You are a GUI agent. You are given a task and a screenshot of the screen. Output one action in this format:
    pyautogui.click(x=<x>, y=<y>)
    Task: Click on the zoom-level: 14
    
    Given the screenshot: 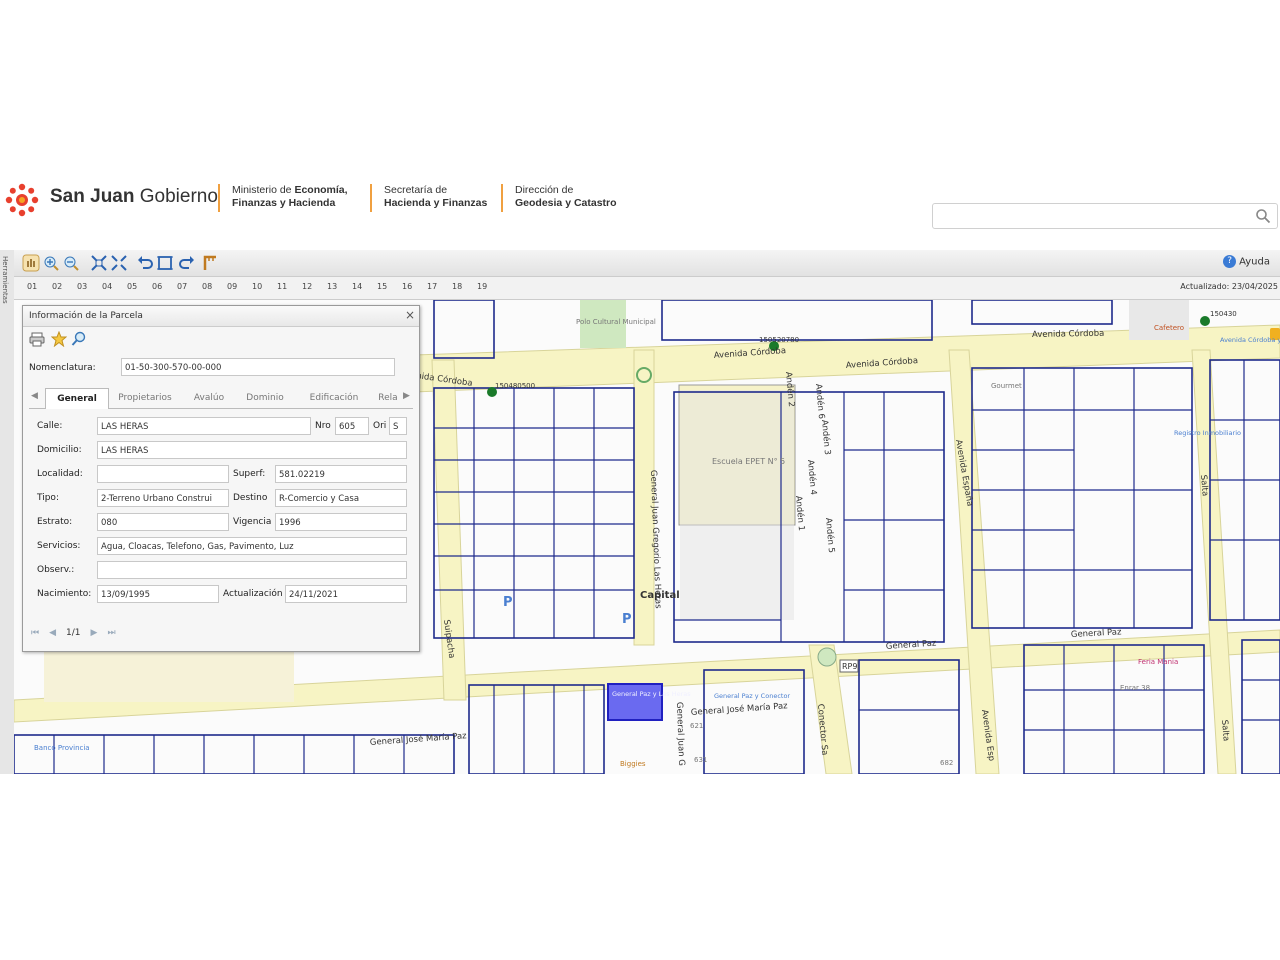 What is the action you would take?
    pyautogui.click(x=357, y=286)
    